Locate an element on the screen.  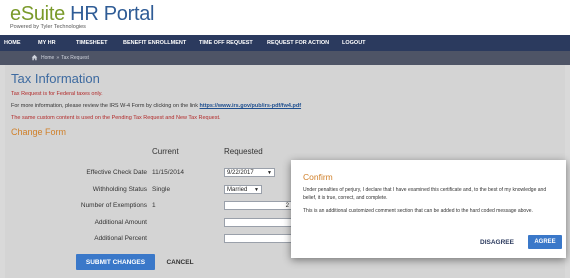
section-title: Change Form is located at coordinates (39, 132).